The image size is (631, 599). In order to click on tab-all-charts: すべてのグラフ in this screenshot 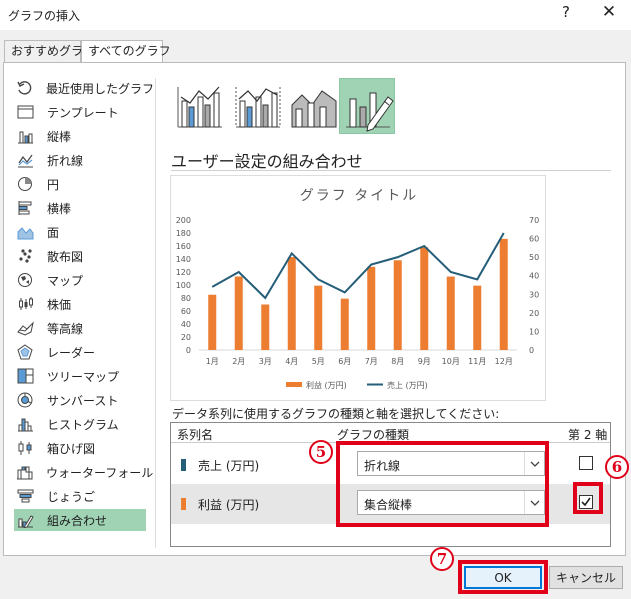, I will do `click(126, 51)`.